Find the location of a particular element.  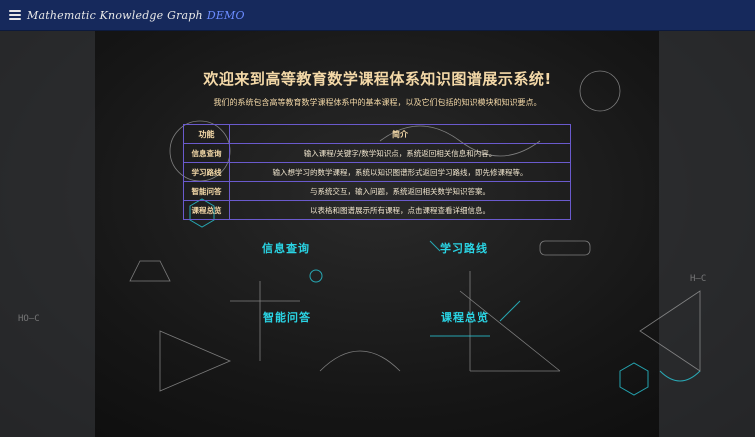

header-description: 简介 is located at coordinates (400, 134).